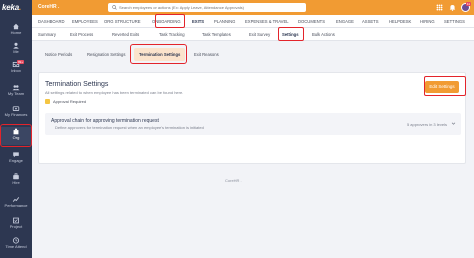 This screenshot has height=258, width=474. What do you see at coordinates (16, 220) in the screenshot?
I see `project-icon` at bounding box center [16, 220].